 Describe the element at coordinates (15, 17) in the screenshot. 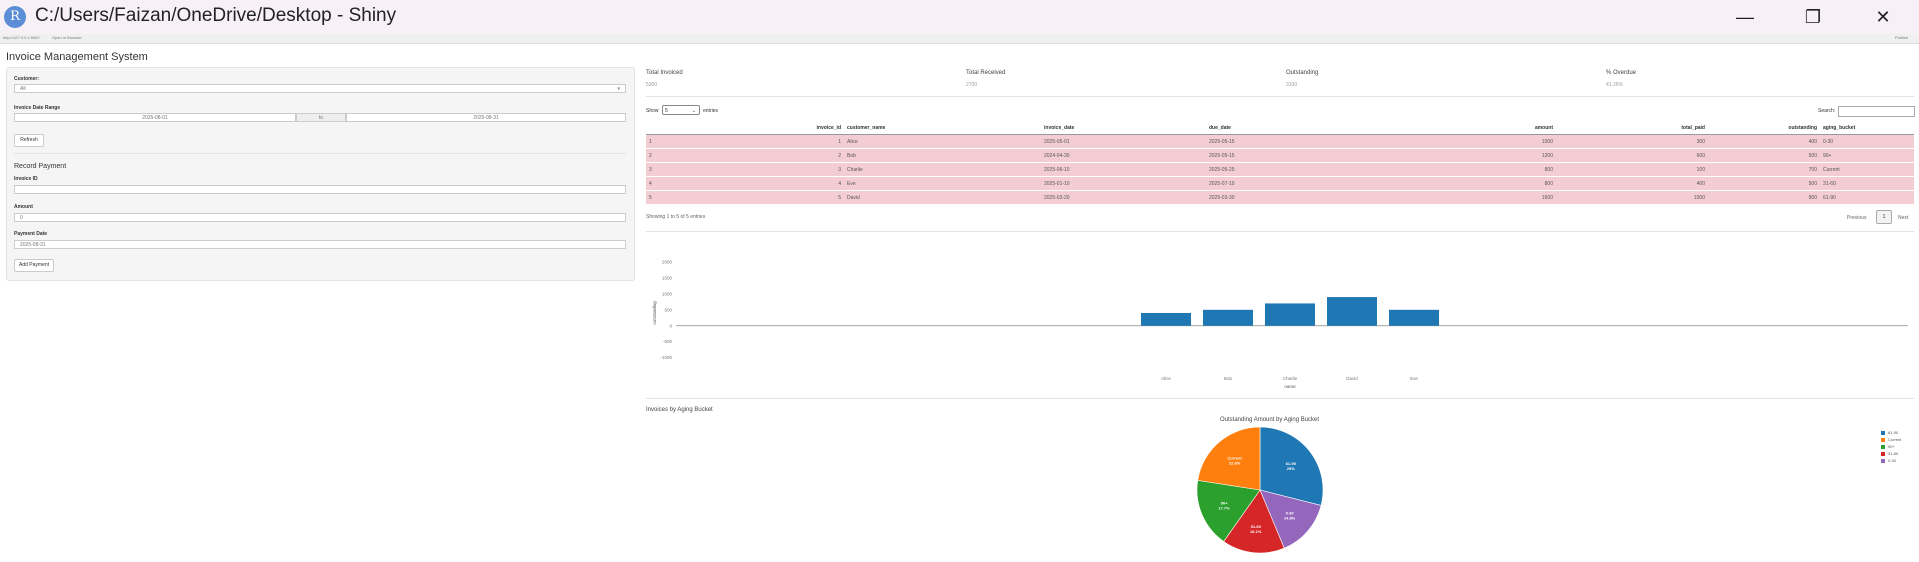

I see `r-app-icon: R` at that location.